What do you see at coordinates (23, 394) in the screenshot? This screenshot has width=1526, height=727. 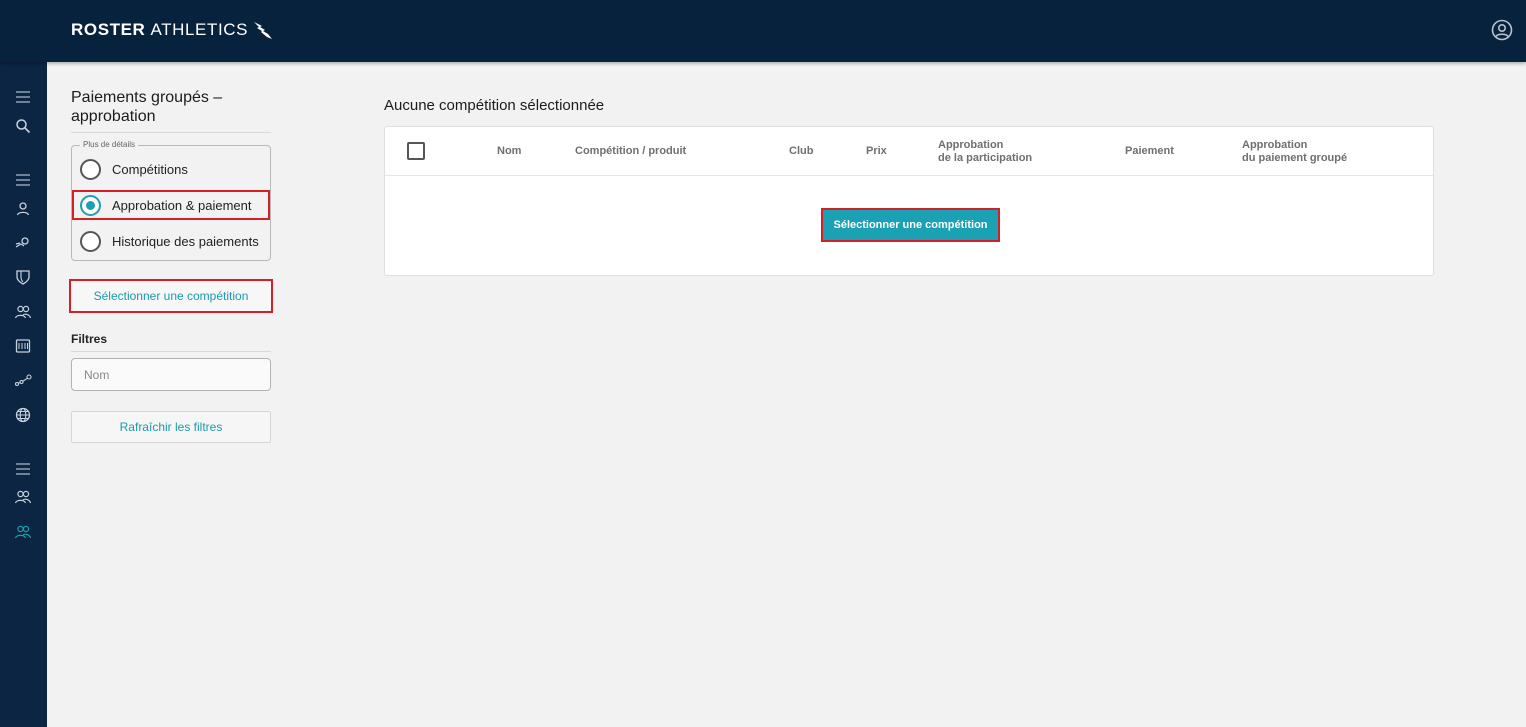 I see `side-nav` at bounding box center [23, 394].